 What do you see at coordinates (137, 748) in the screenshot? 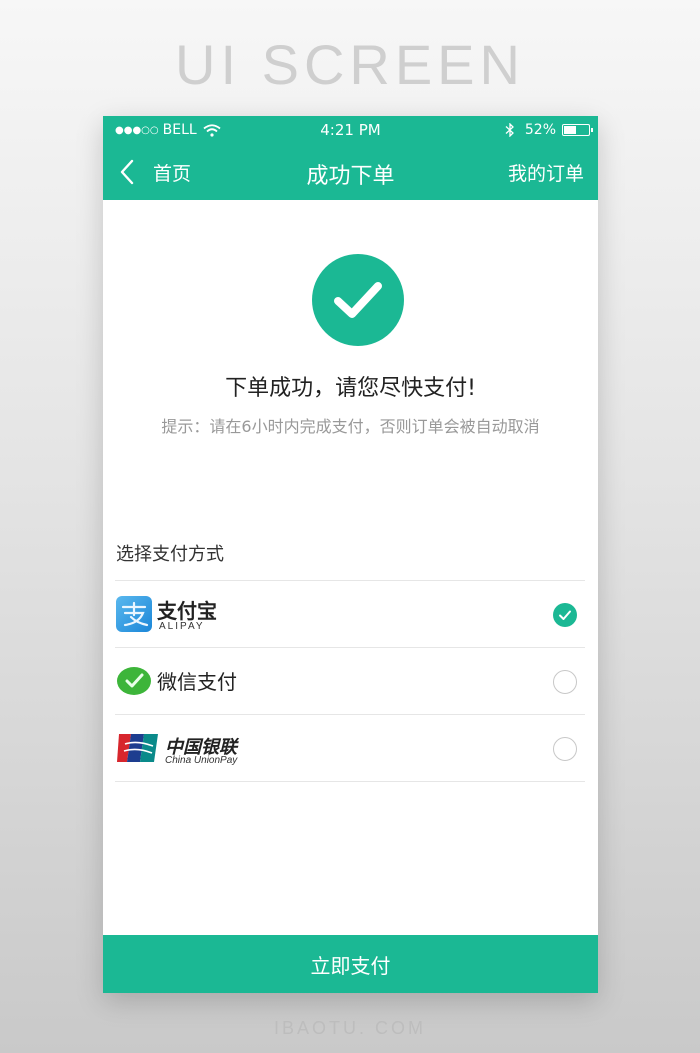
I see `unionpay-logo-icon` at bounding box center [137, 748].